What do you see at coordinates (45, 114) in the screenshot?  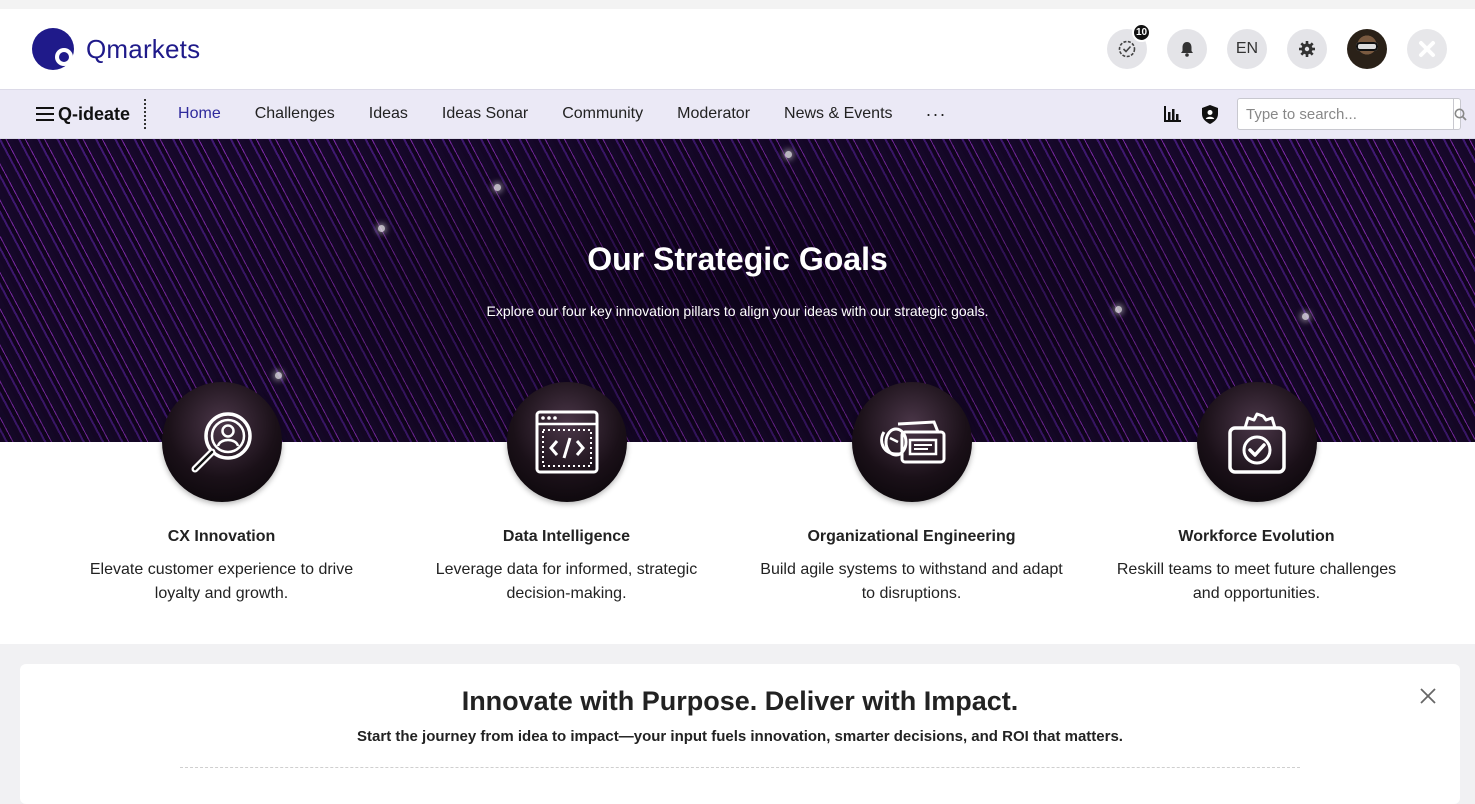 I see `hamburger-icon` at bounding box center [45, 114].